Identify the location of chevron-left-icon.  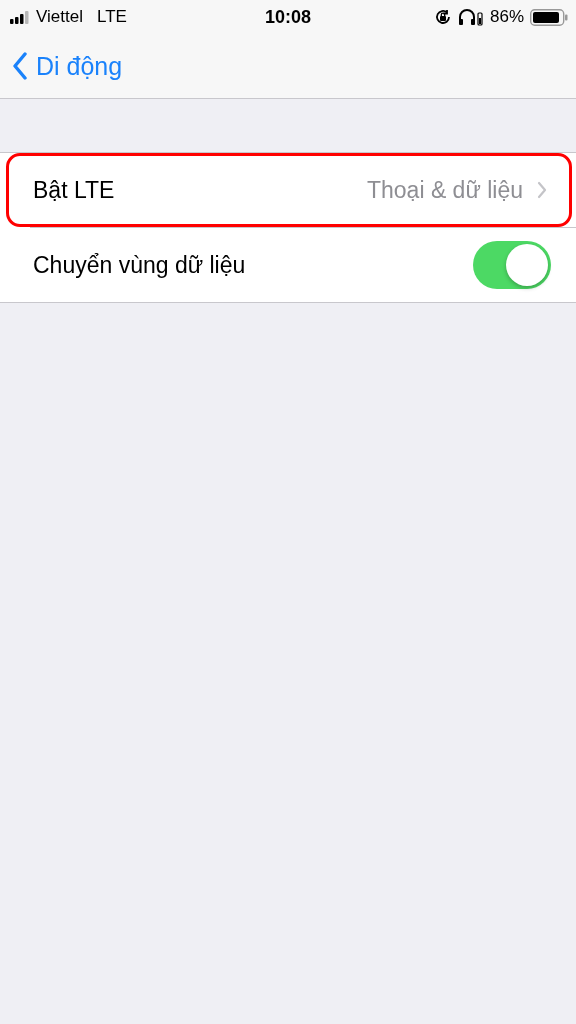
(20, 66).